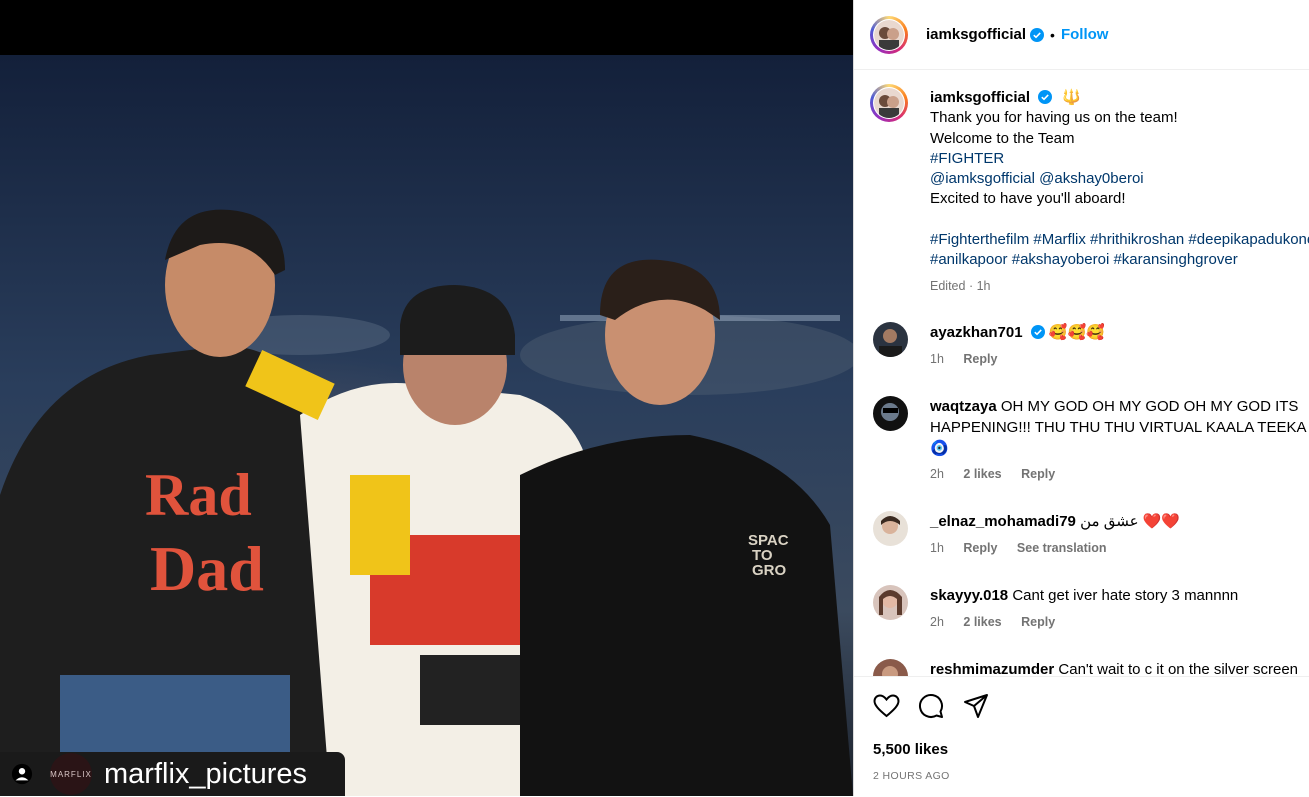 The height and width of the screenshot is (797, 1309). What do you see at coordinates (1003, 521) in the screenshot?
I see `commenter-username: _elnaz_mohamadi79` at bounding box center [1003, 521].